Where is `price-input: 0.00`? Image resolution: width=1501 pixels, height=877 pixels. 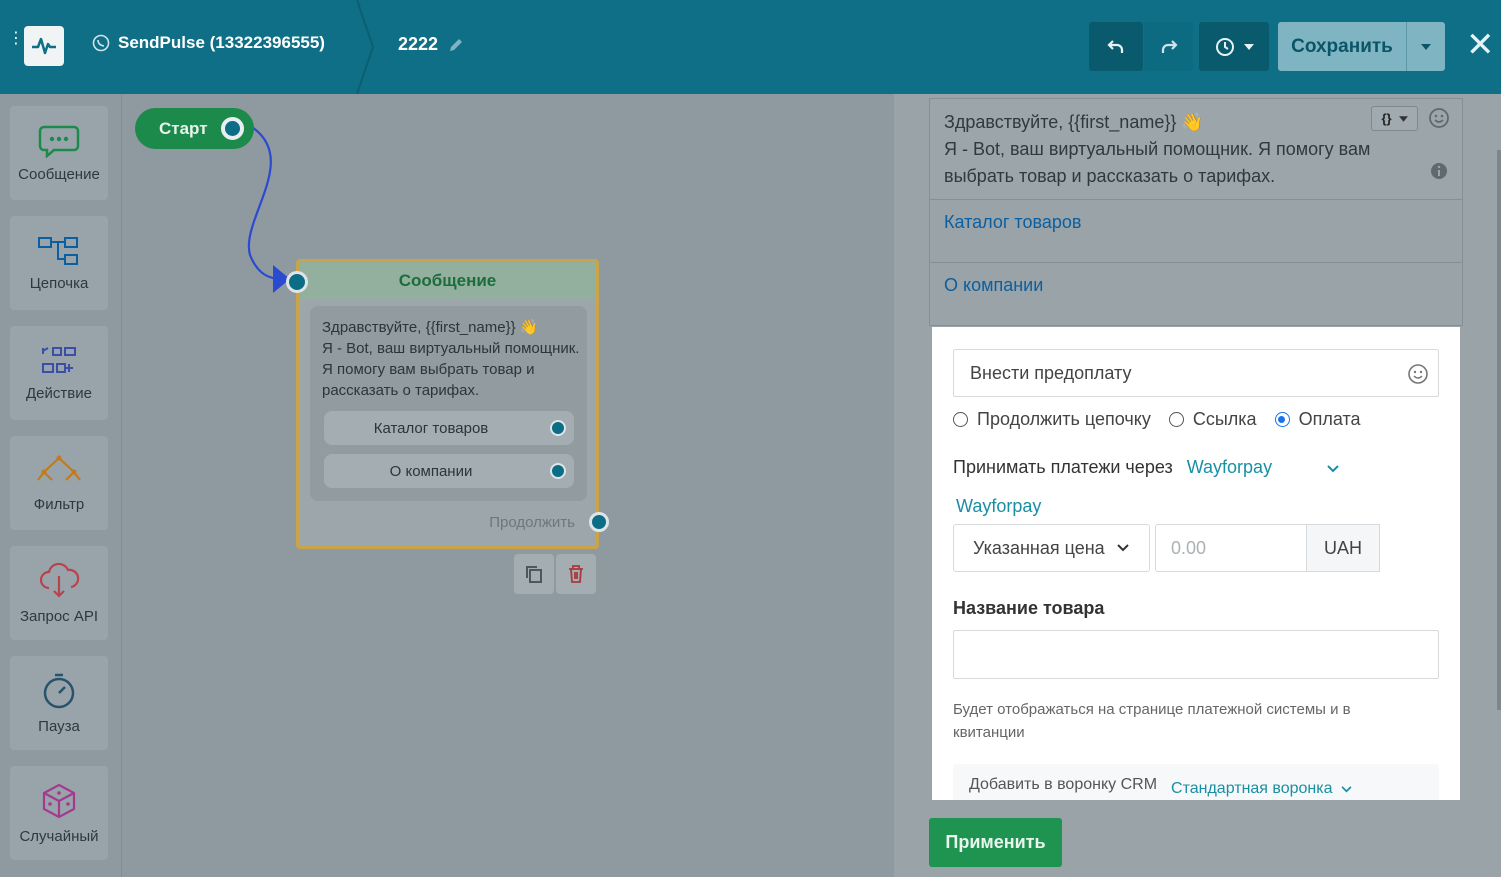 price-input: 0.00 is located at coordinates (1231, 548).